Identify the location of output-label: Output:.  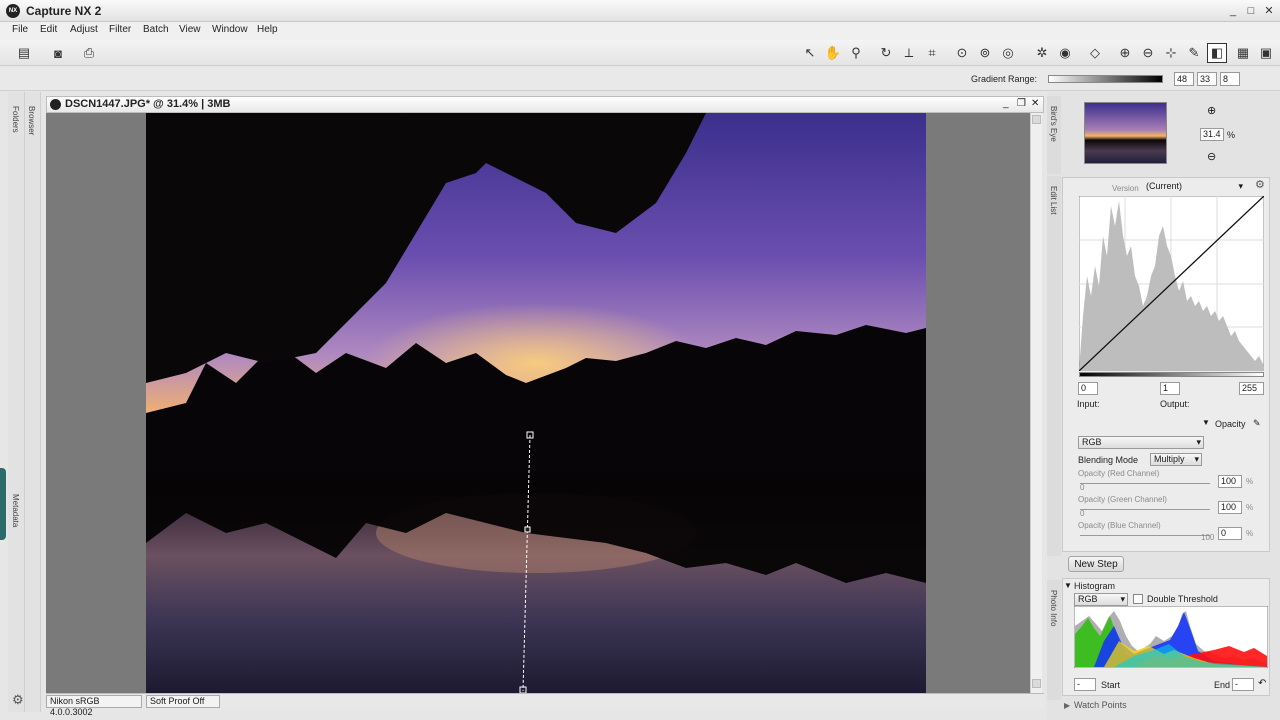
(1175, 404).